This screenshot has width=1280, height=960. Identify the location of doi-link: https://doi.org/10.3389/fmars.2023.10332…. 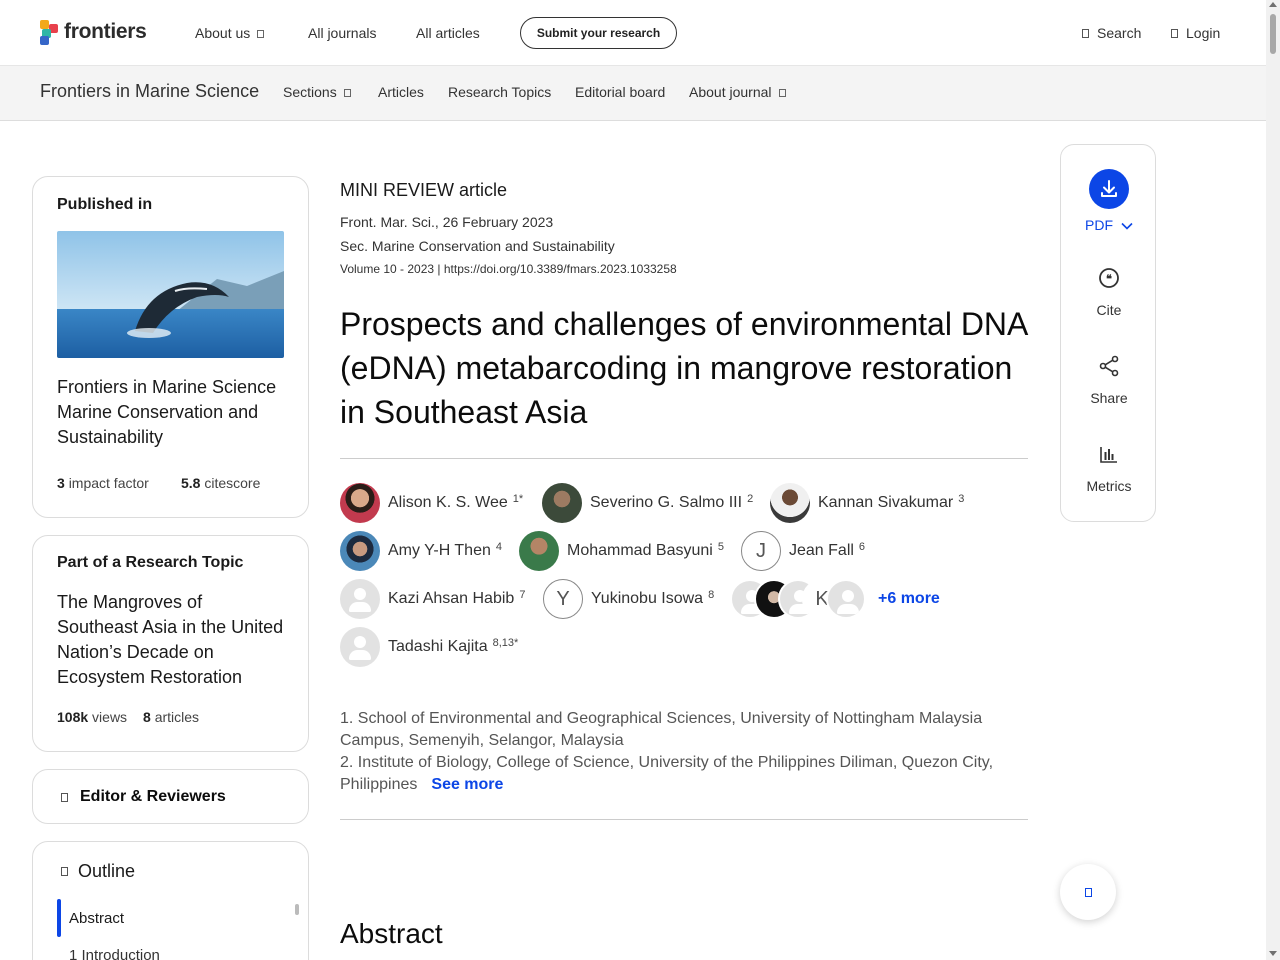
(560, 269).